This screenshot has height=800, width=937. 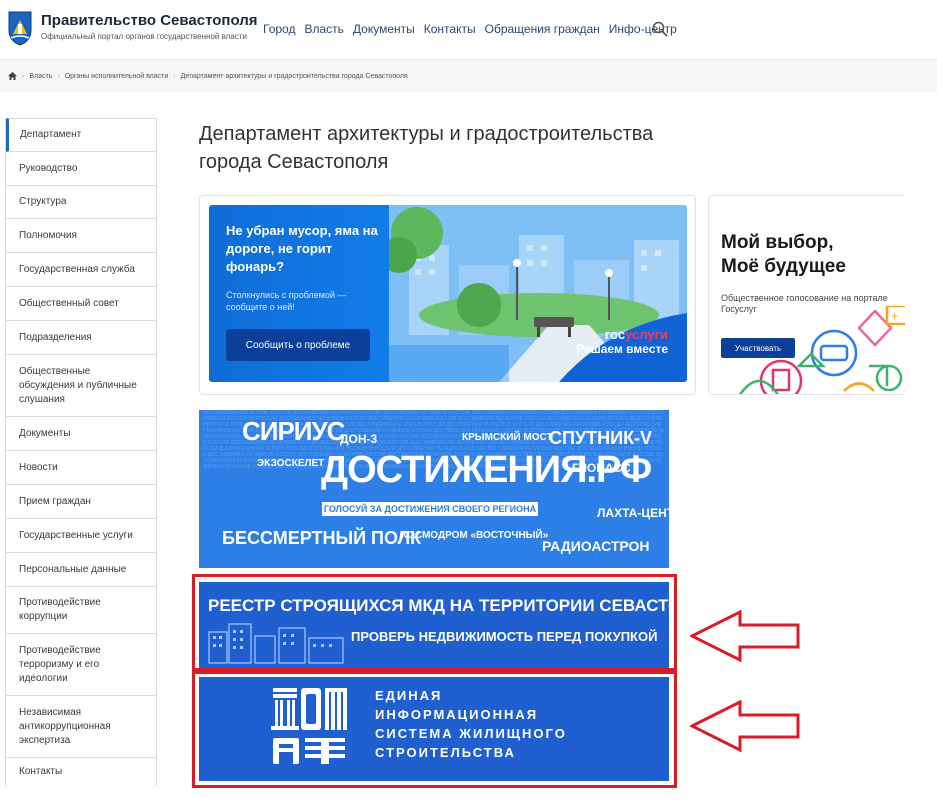 What do you see at coordinates (149, 20) in the screenshot?
I see `site-title: Правительство Севастополя` at bounding box center [149, 20].